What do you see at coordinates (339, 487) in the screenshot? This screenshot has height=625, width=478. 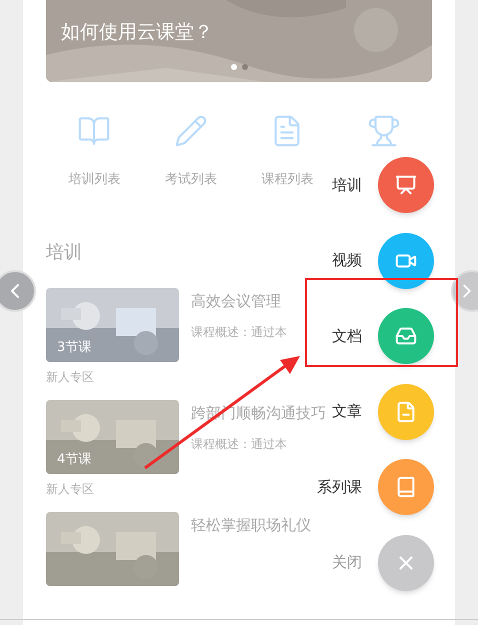 I see `fab-label: 系列课` at bounding box center [339, 487].